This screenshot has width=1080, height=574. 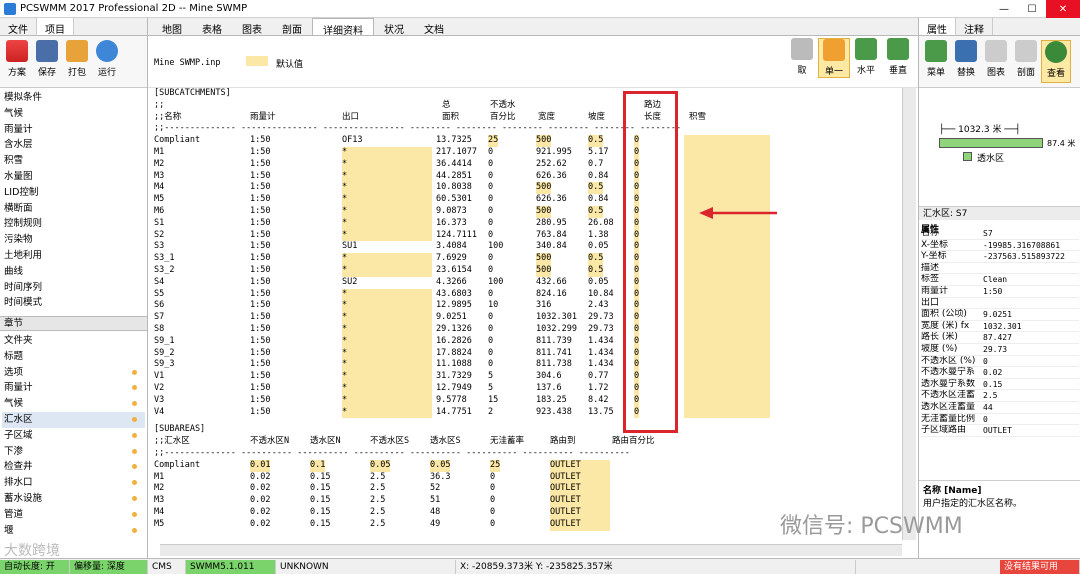 I want to click on grid-cell: 2.43, so click(x=598, y=306).